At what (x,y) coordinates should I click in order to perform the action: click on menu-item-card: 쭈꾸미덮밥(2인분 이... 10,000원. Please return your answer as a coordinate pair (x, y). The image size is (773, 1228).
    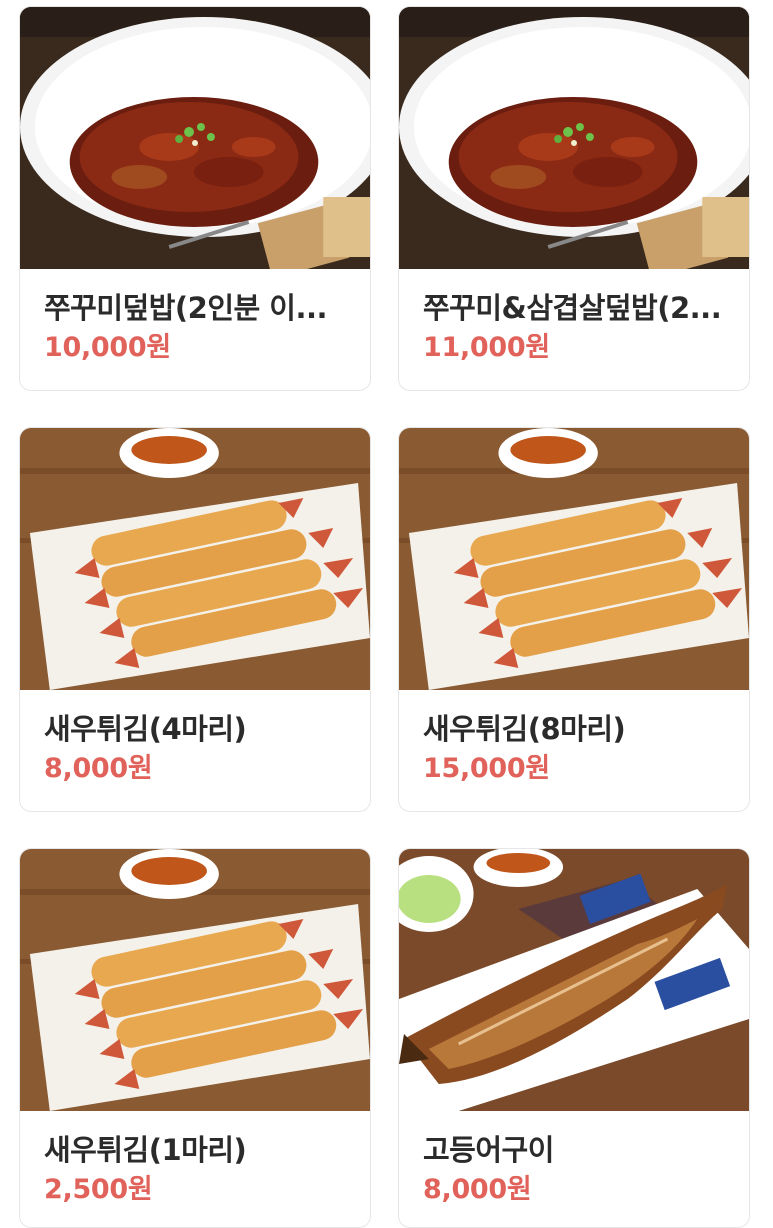
    Looking at the image, I should click on (195, 198).